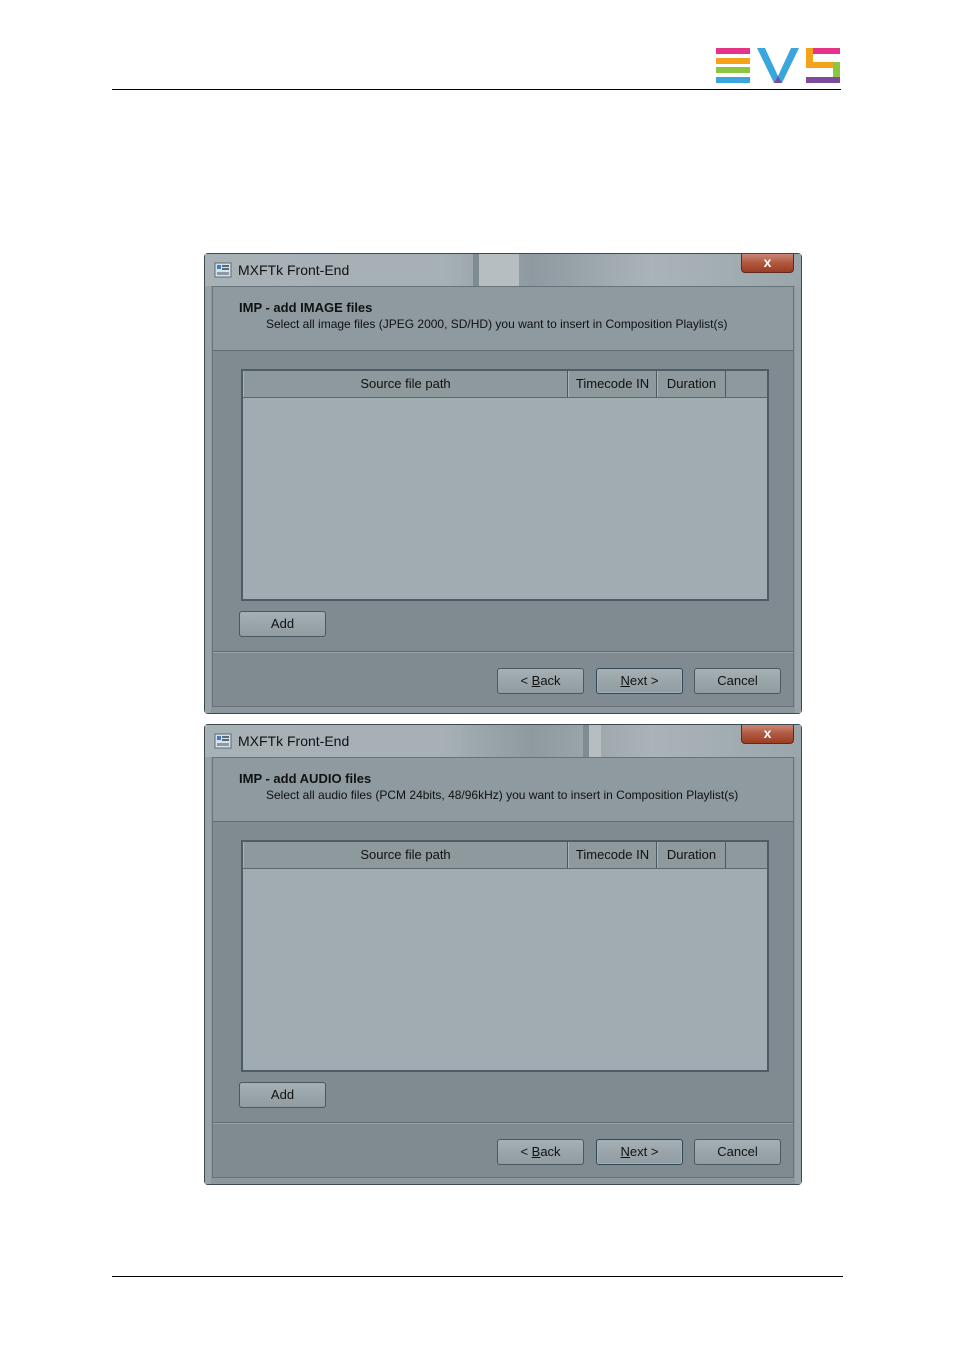 Image resolution: width=954 pixels, height=1349 pixels. What do you see at coordinates (306, 307) in the screenshot?
I see `wizard-step-title: IMP - add IMAGE files` at bounding box center [306, 307].